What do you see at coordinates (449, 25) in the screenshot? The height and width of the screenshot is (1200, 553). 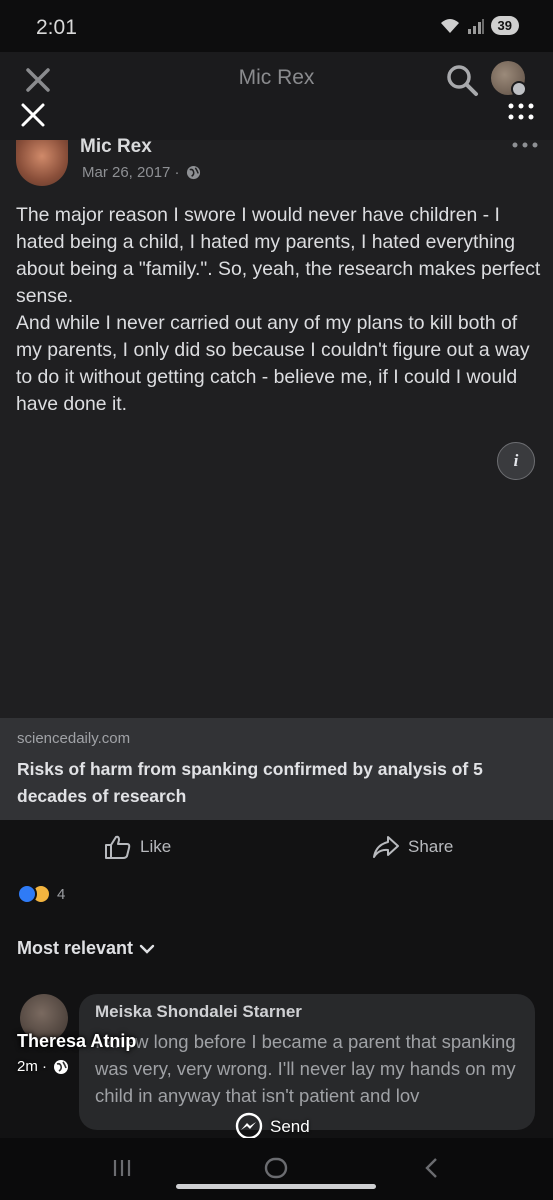 I see `wifi-icon` at bounding box center [449, 25].